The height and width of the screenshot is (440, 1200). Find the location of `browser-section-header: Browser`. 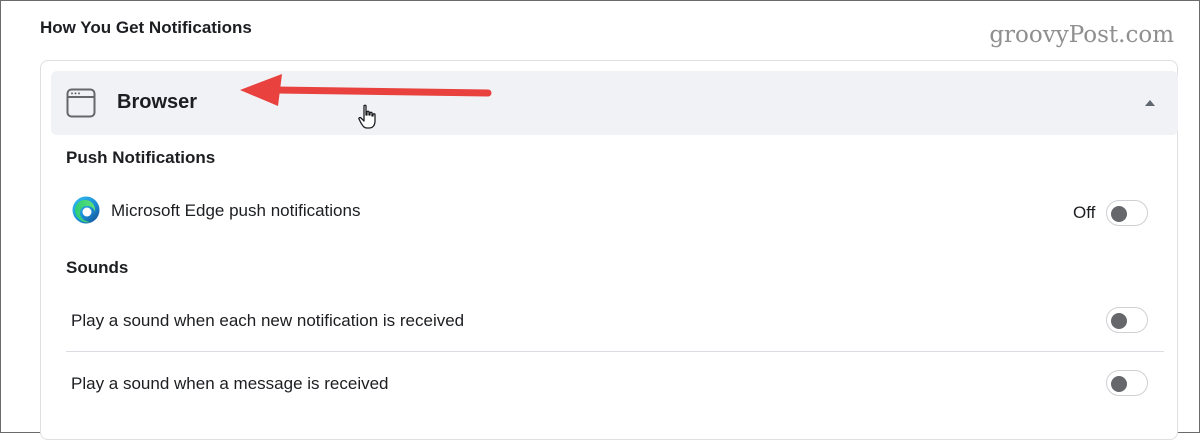

browser-section-header: Browser is located at coordinates (614, 103).